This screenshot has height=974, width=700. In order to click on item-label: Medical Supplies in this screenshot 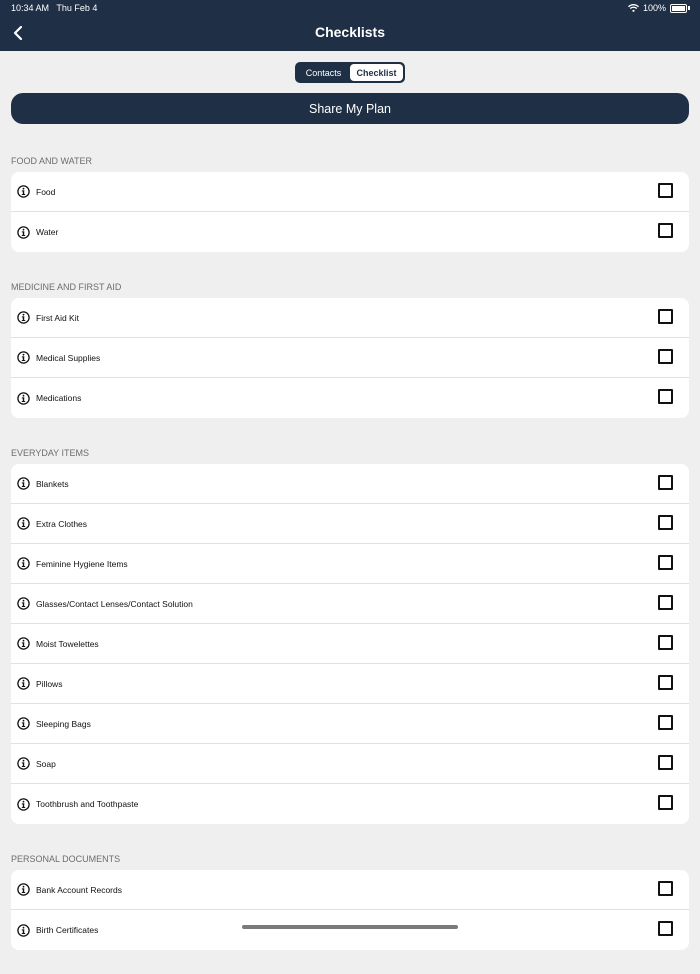, I will do `click(68, 357)`.